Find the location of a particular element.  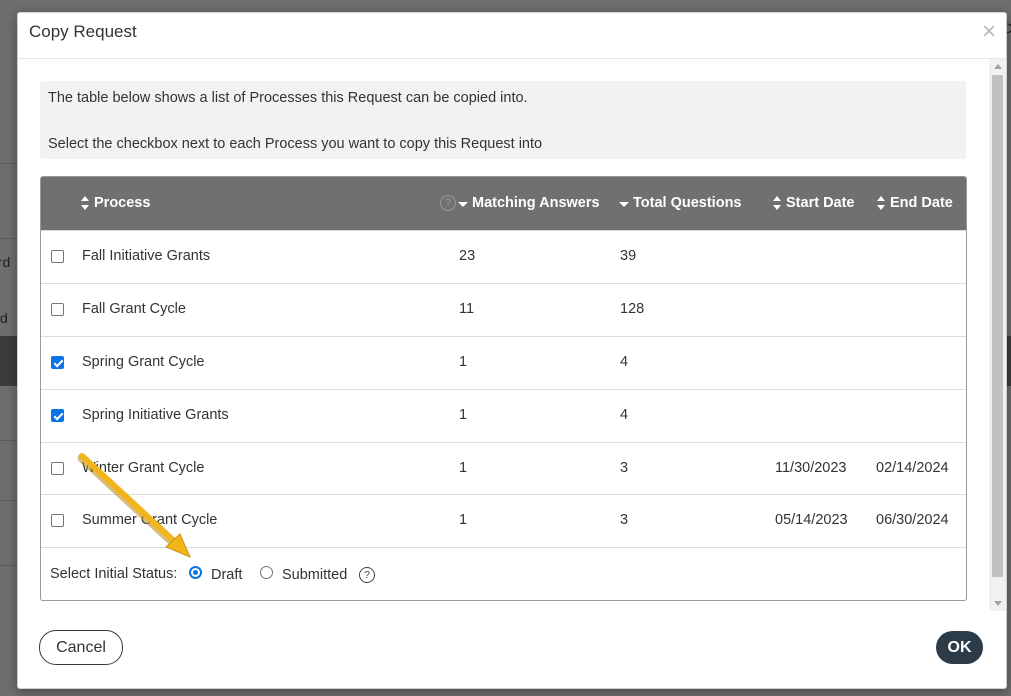

column-header-process: Process is located at coordinates (115, 203).